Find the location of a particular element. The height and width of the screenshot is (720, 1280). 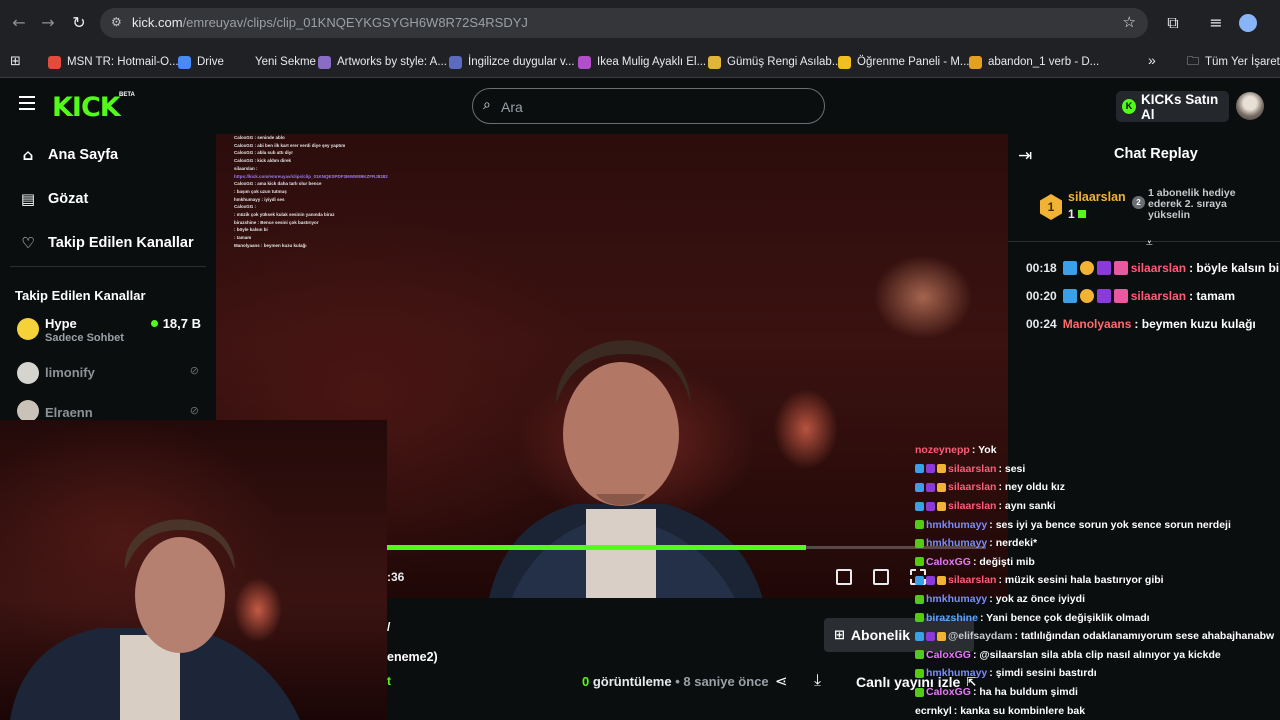

nav-browse: ▤ Gözat is located at coordinates (54, 199).